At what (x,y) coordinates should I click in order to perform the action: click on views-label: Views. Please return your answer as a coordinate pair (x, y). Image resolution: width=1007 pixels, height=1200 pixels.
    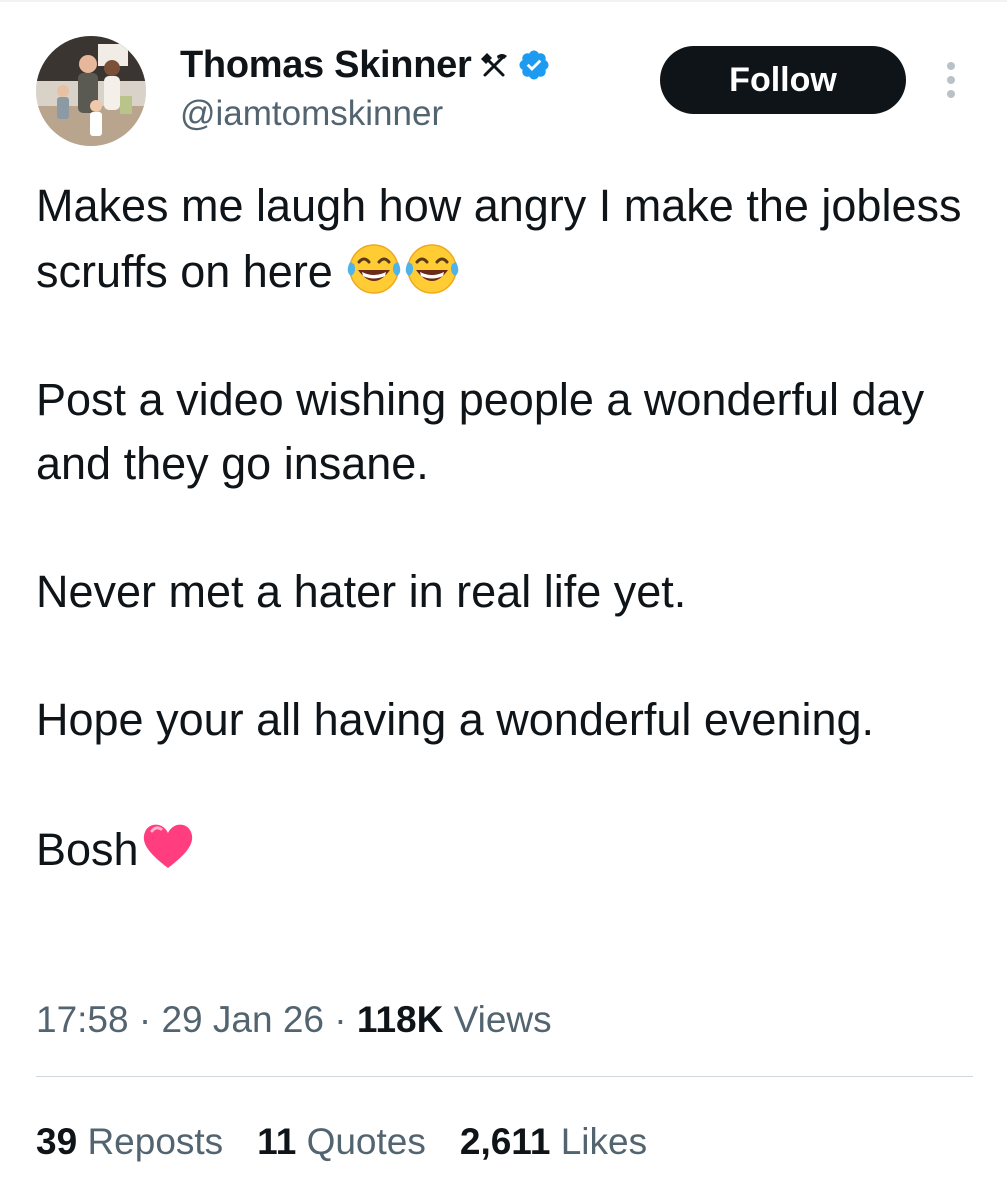
    Looking at the image, I should click on (502, 1019).